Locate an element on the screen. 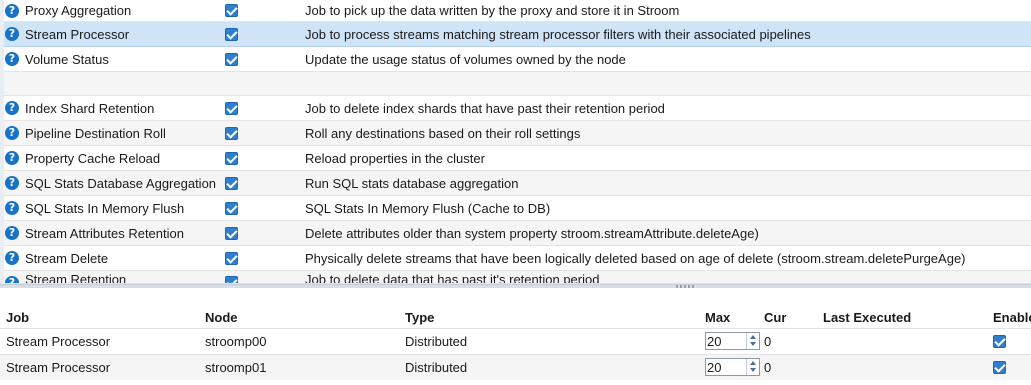  job-name: Proxy Aggregation is located at coordinates (78, 10).